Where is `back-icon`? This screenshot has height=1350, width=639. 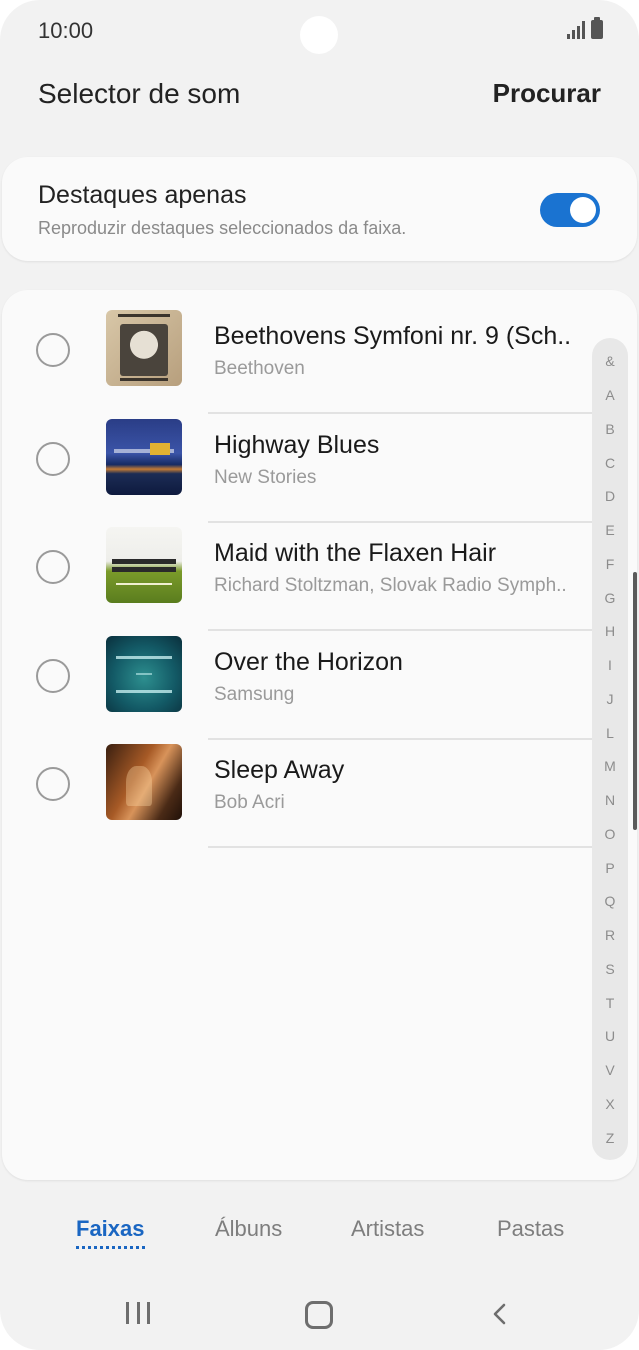 back-icon is located at coordinates (501, 1314).